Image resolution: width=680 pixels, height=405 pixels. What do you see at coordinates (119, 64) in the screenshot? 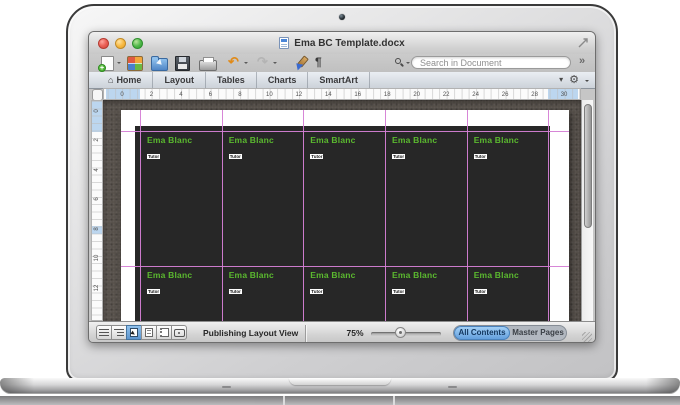
I see `new-document-dropdown-icon` at bounding box center [119, 64].